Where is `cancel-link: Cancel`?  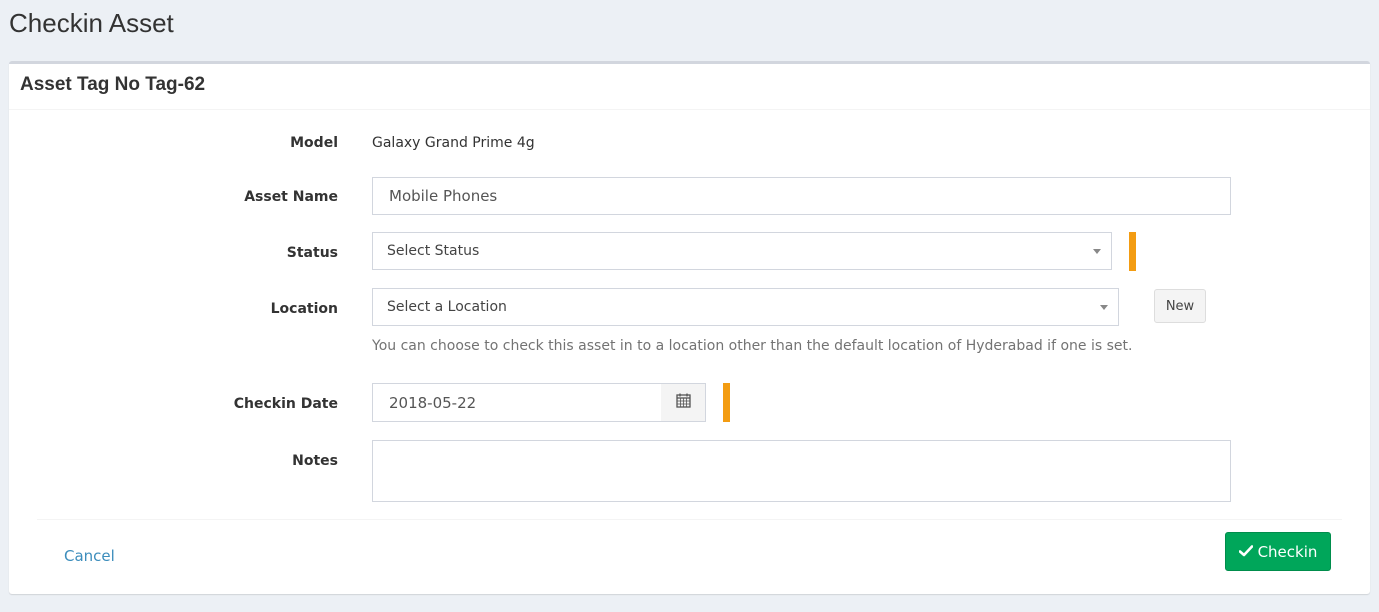
cancel-link: Cancel is located at coordinates (89, 556).